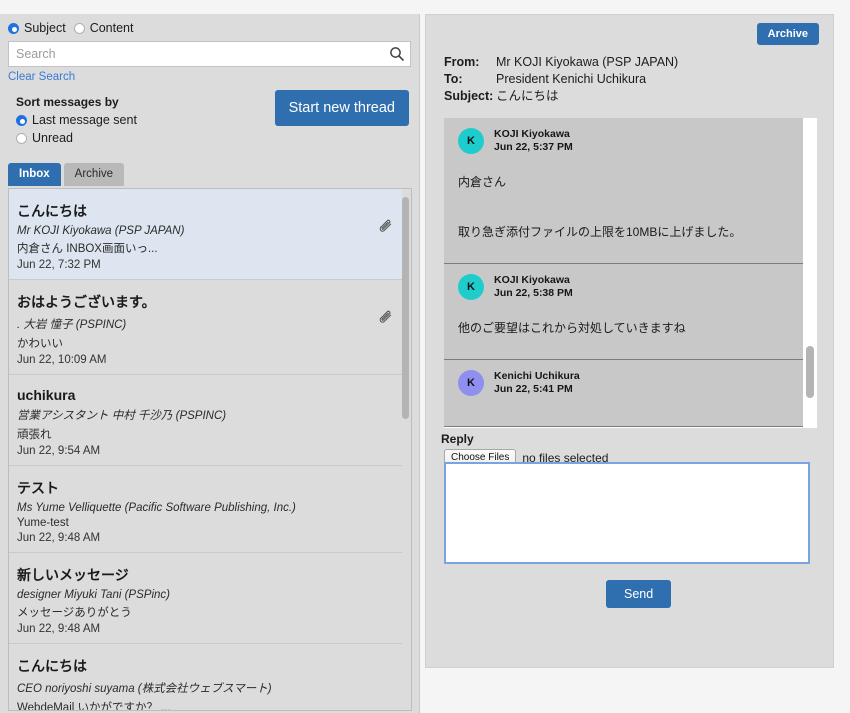 This screenshot has height=713, width=850. I want to click on search-scope-subject-label: Subject, so click(45, 28).